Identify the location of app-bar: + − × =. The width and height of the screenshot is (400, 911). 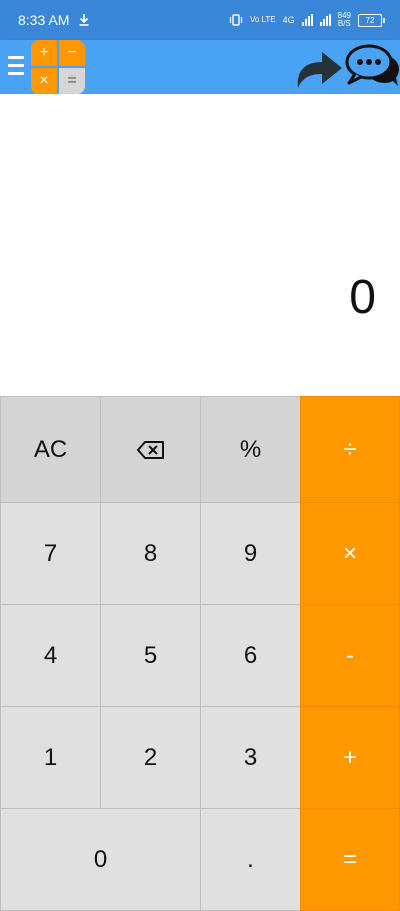
(200, 67).